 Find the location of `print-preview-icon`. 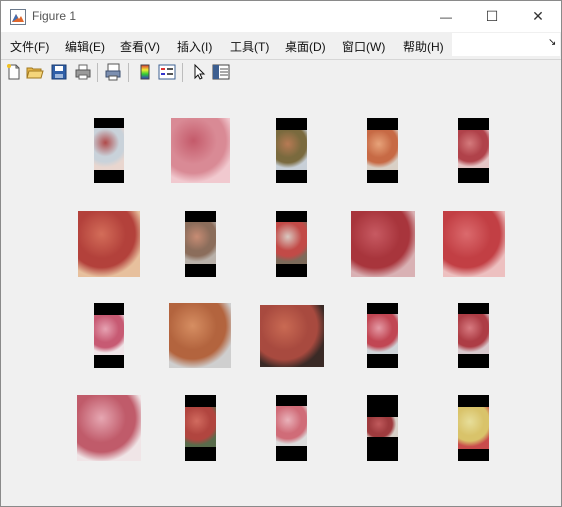

print-preview-icon is located at coordinates (113, 72).